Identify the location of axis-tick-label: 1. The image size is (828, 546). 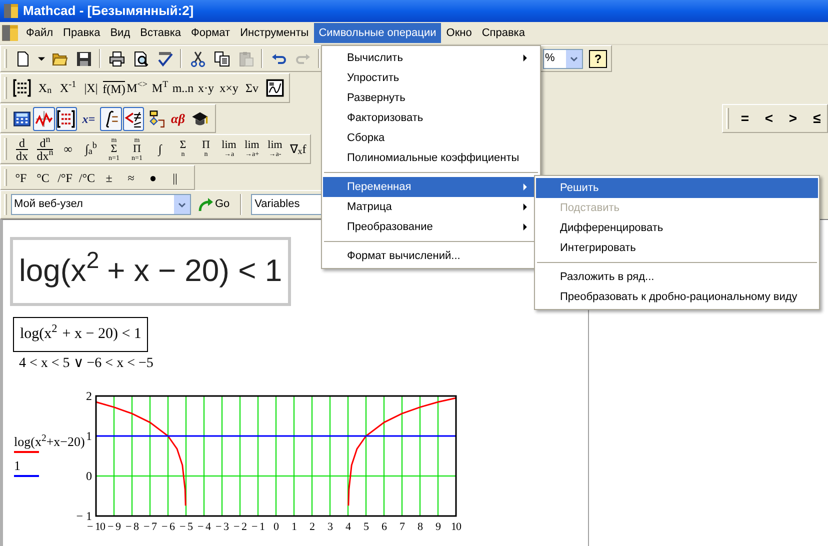
(89, 436).